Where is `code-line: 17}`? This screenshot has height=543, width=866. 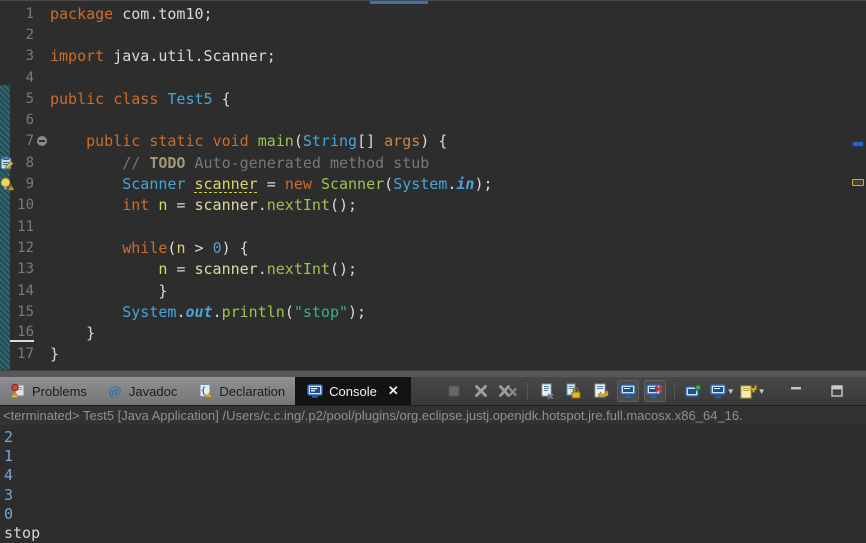 code-line: 17} is located at coordinates (426, 354).